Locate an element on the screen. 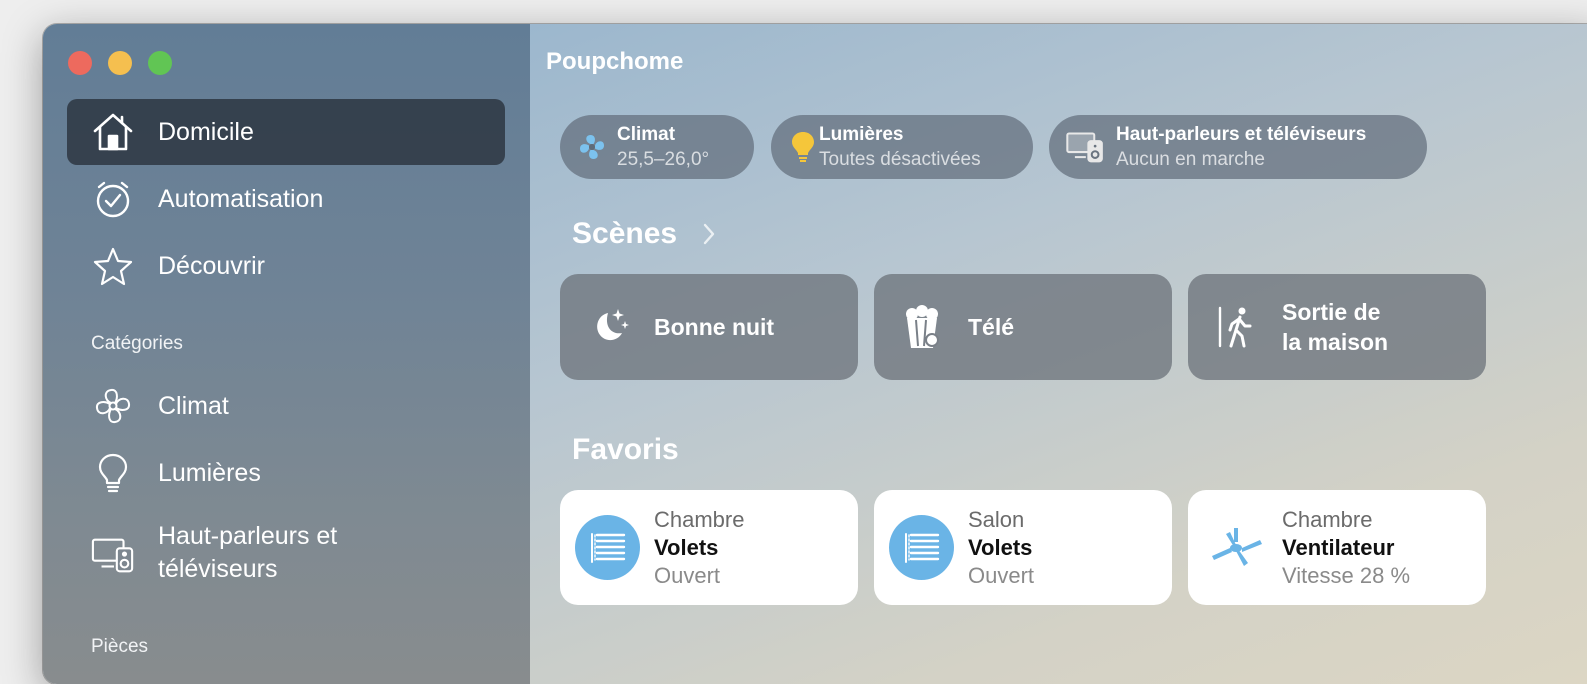 The height and width of the screenshot is (684, 1587). label-line-1: Sortie de is located at coordinates (1331, 312).